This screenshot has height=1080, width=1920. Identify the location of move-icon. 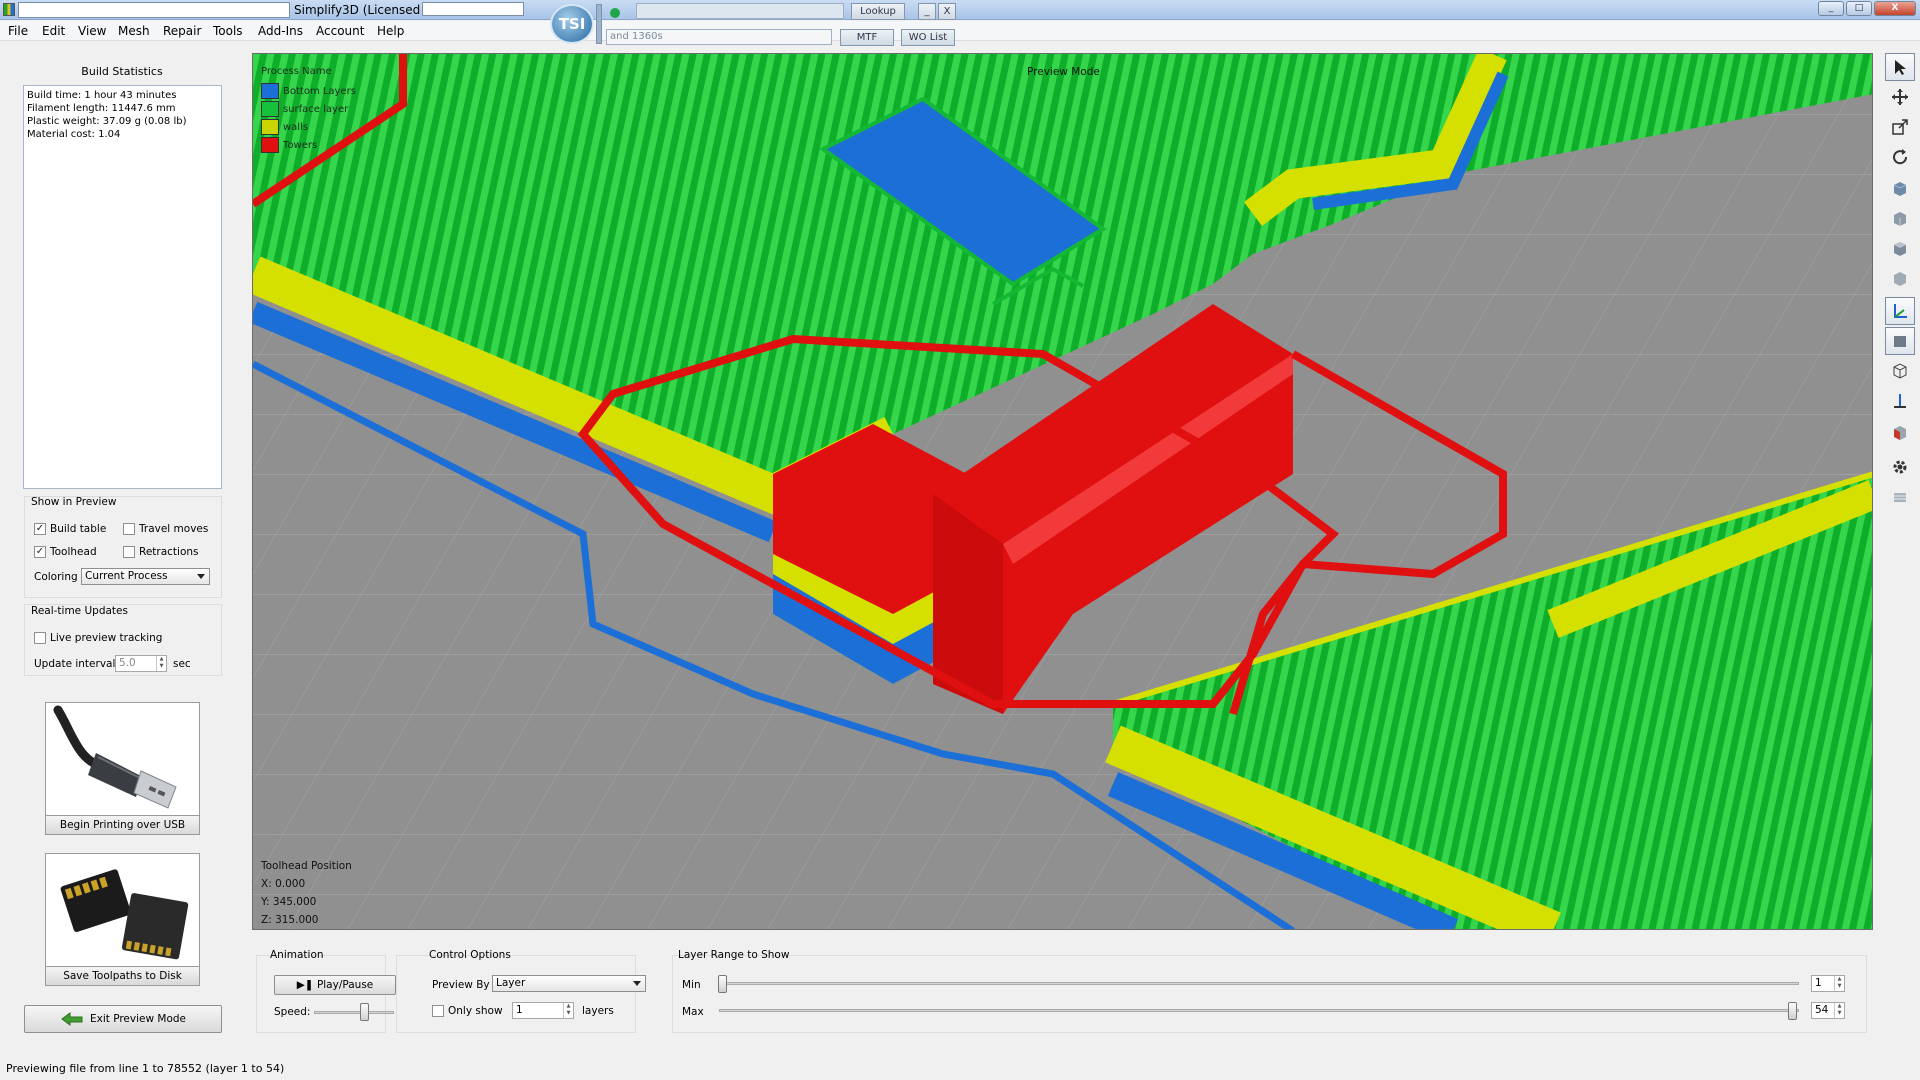
(1900, 97).